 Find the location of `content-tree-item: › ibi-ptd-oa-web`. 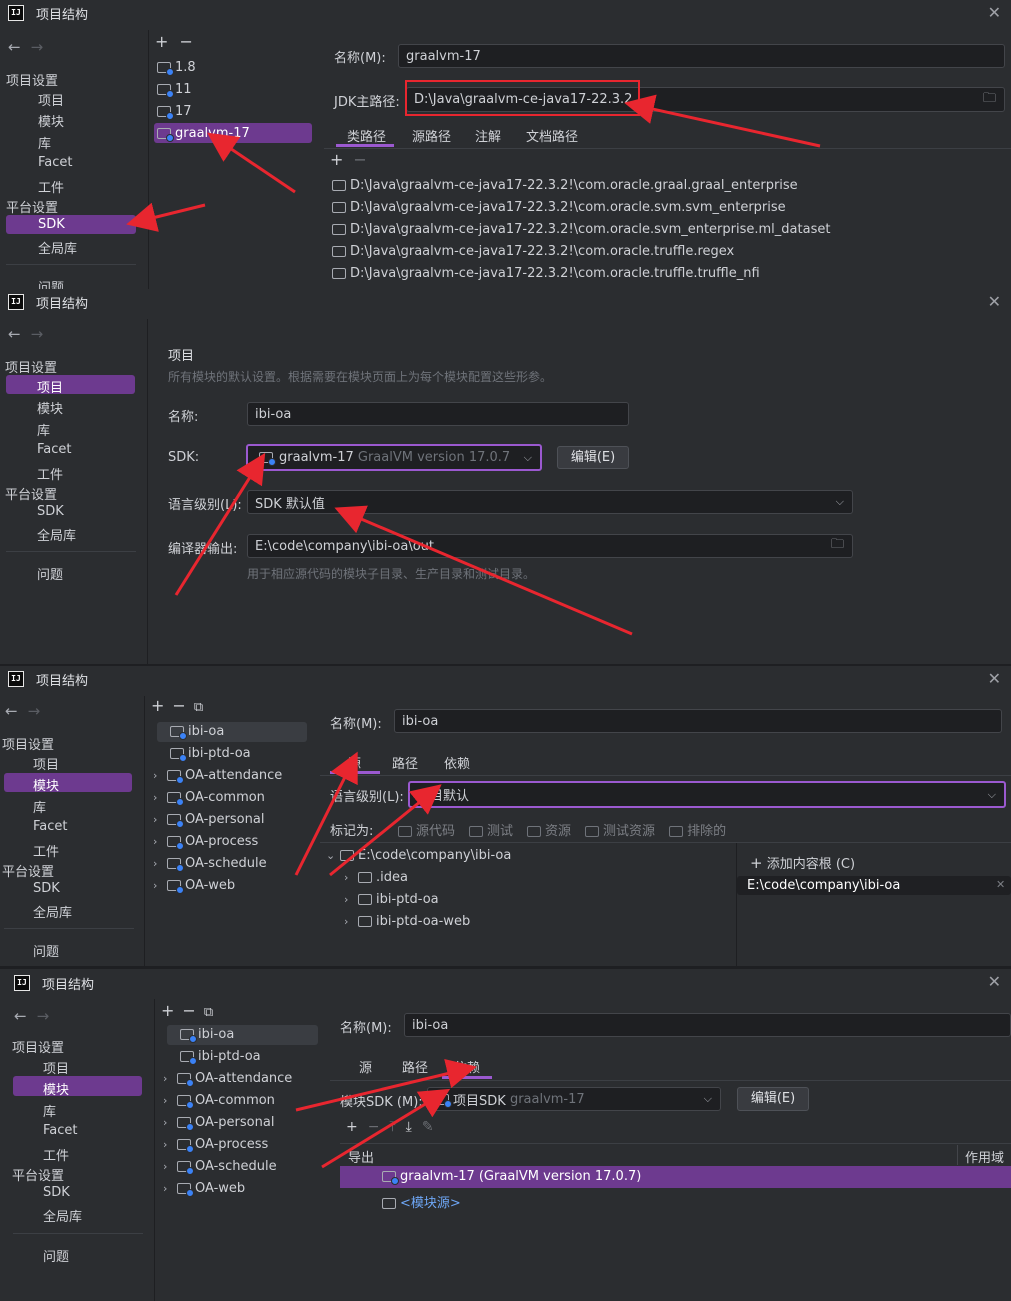

content-tree-item: › ibi-ptd-oa-web is located at coordinates (407, 921).